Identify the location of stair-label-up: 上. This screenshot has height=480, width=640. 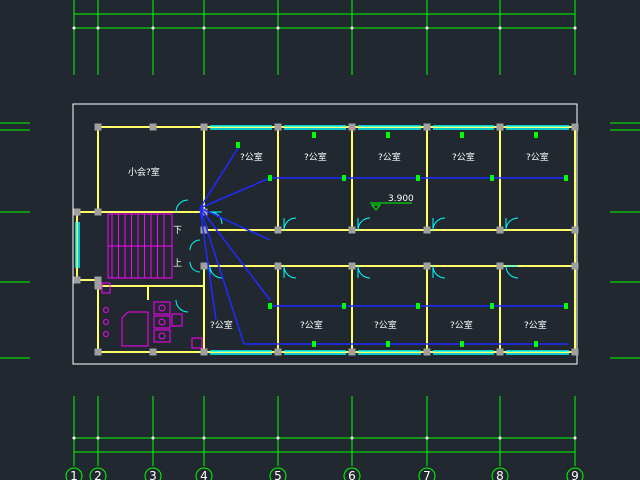
(177, 263).